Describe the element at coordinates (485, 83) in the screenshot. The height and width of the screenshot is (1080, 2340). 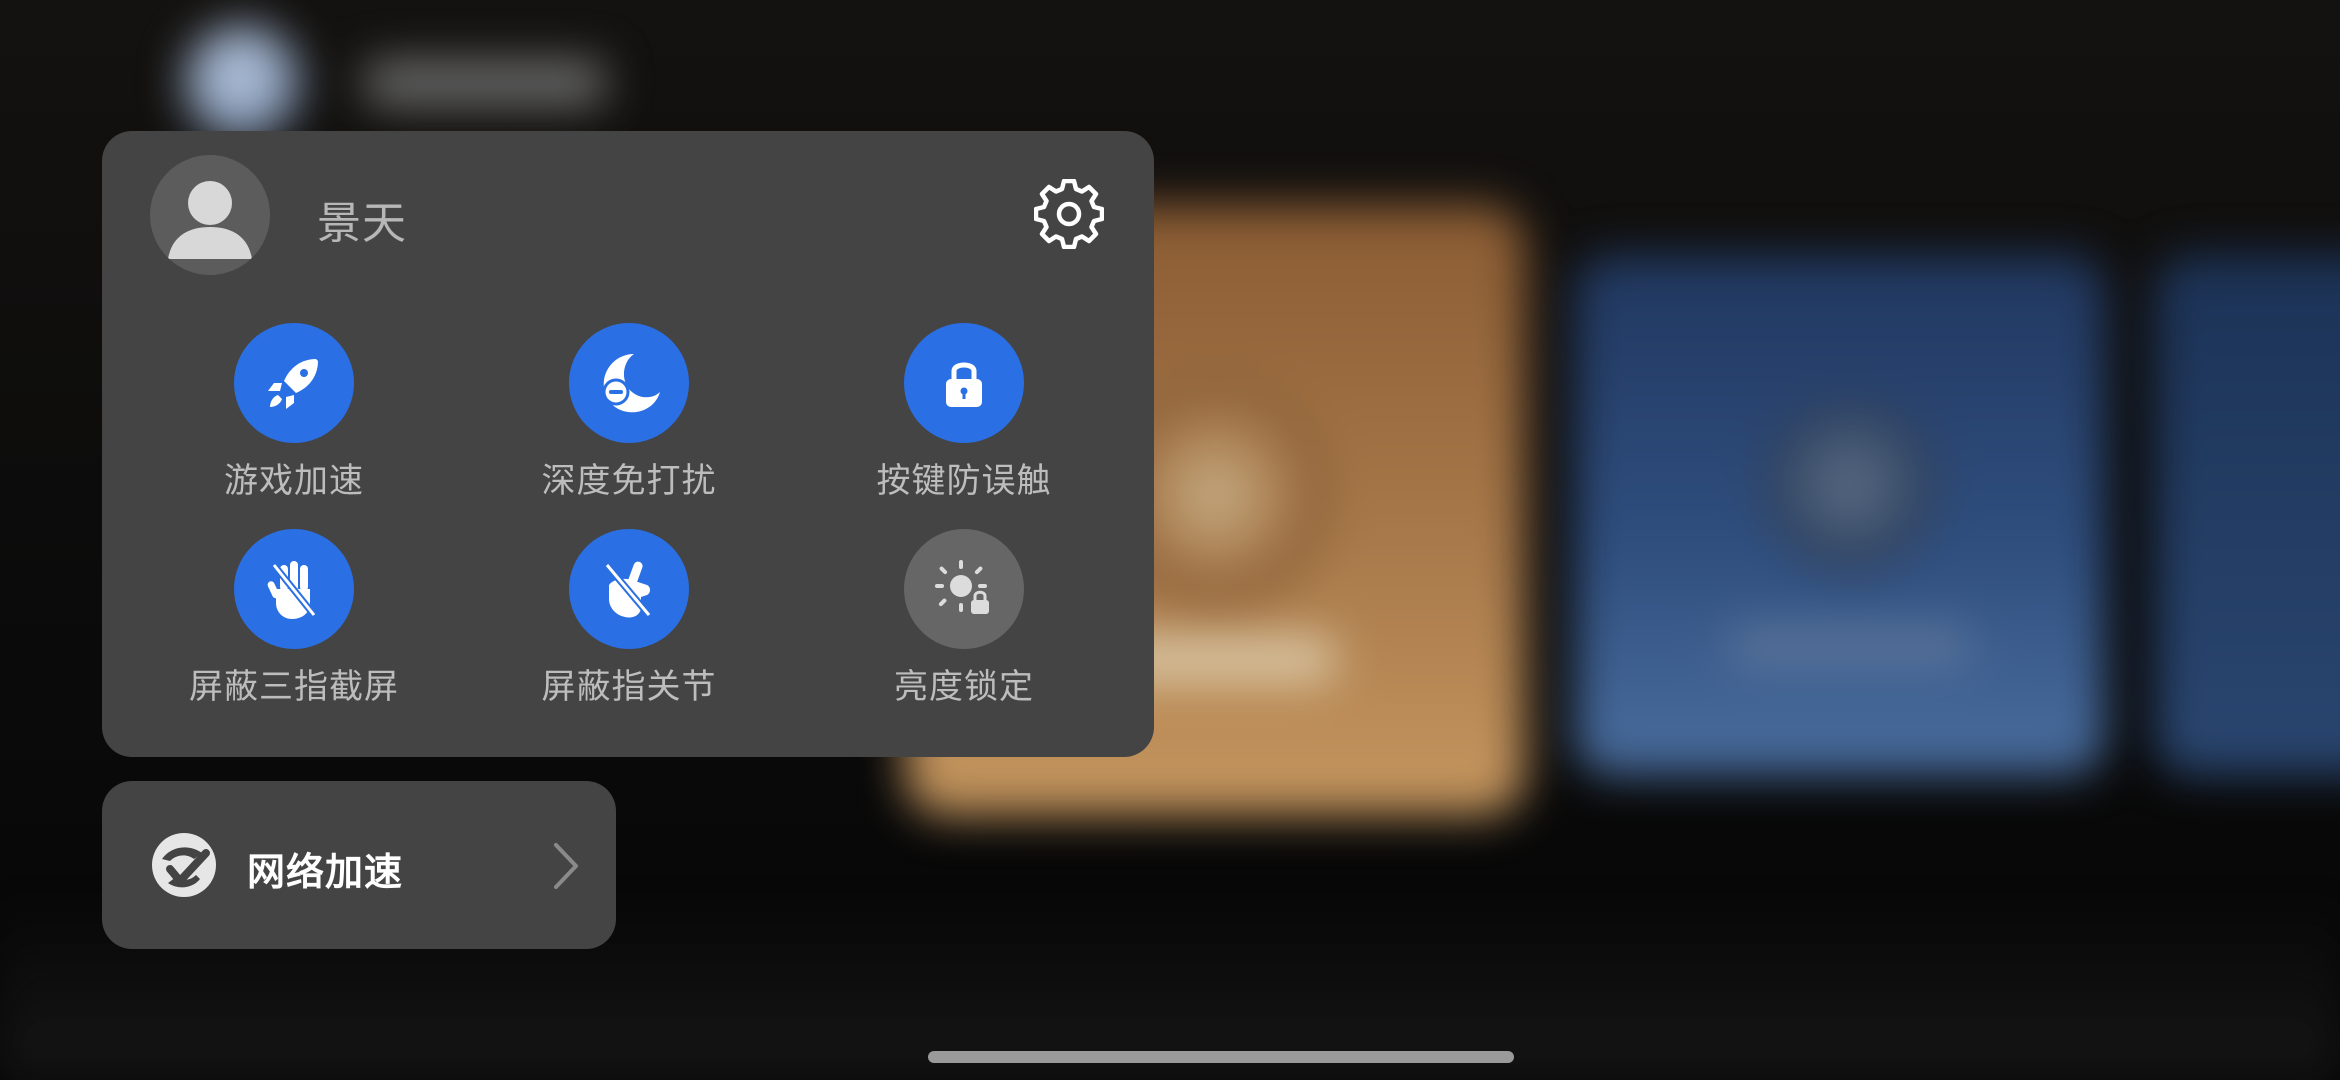
I see `background-username` at that location.